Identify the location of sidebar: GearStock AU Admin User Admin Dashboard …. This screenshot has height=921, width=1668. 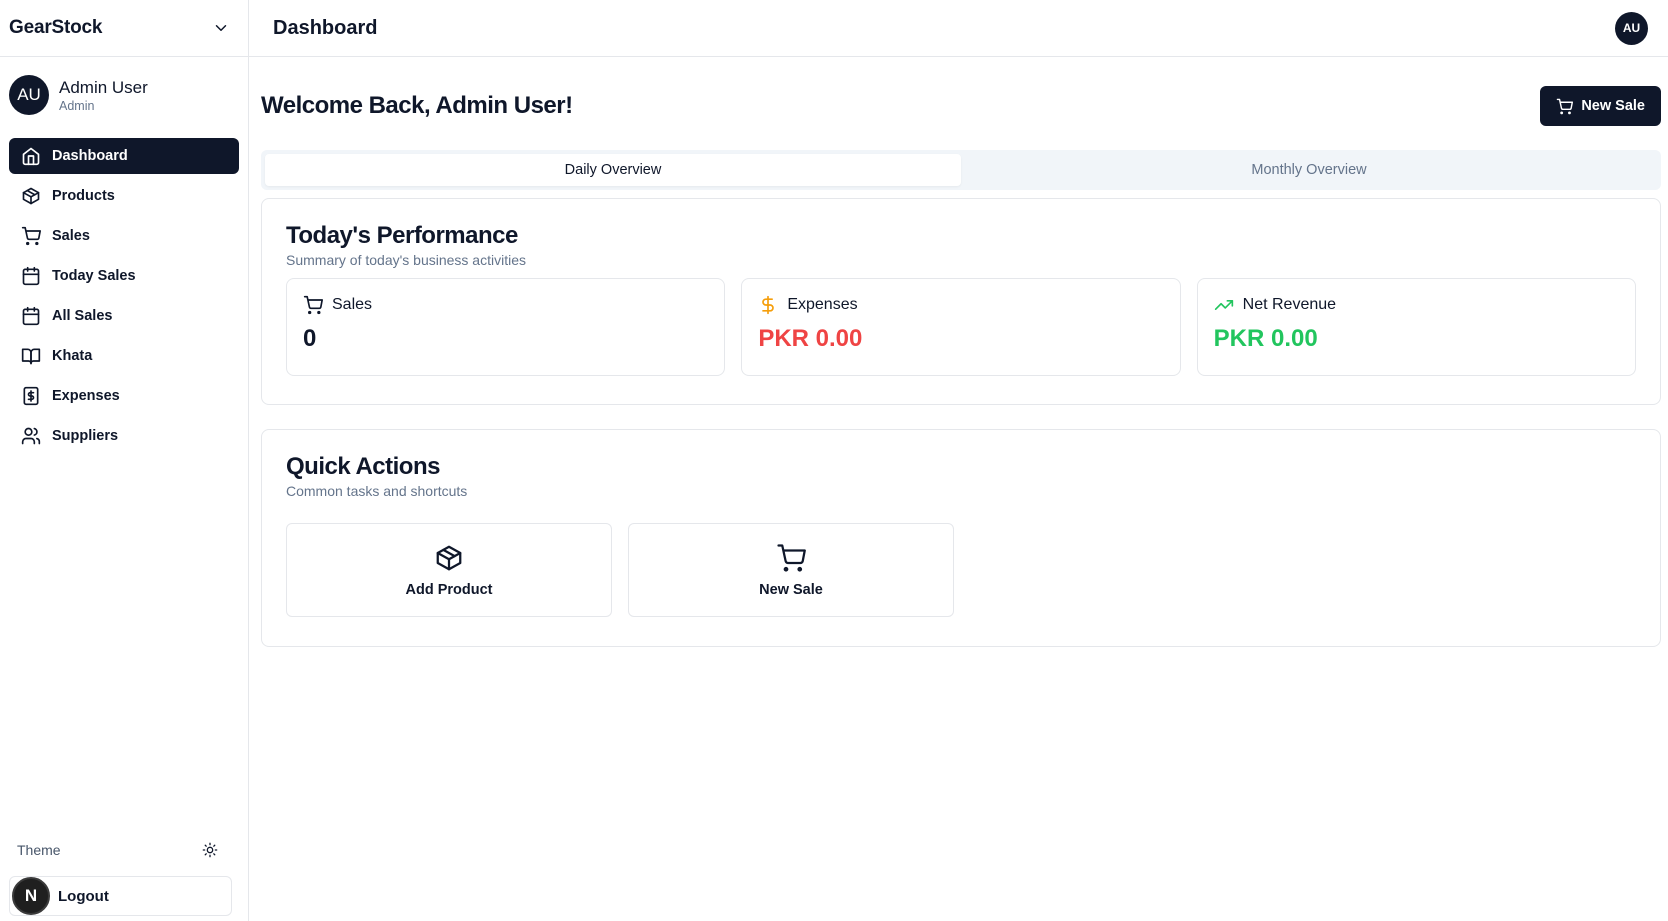
(124, 460).